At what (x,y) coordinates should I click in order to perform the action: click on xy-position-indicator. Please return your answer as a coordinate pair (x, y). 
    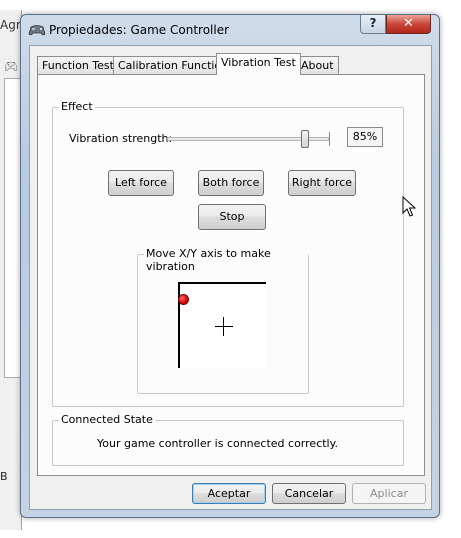
    Looking at the image, I should click on (183, 299).